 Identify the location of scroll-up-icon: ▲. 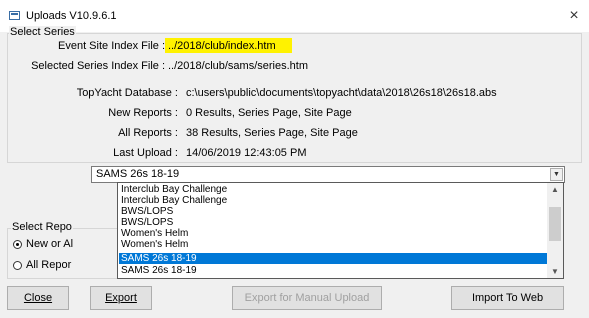
(555, 189).